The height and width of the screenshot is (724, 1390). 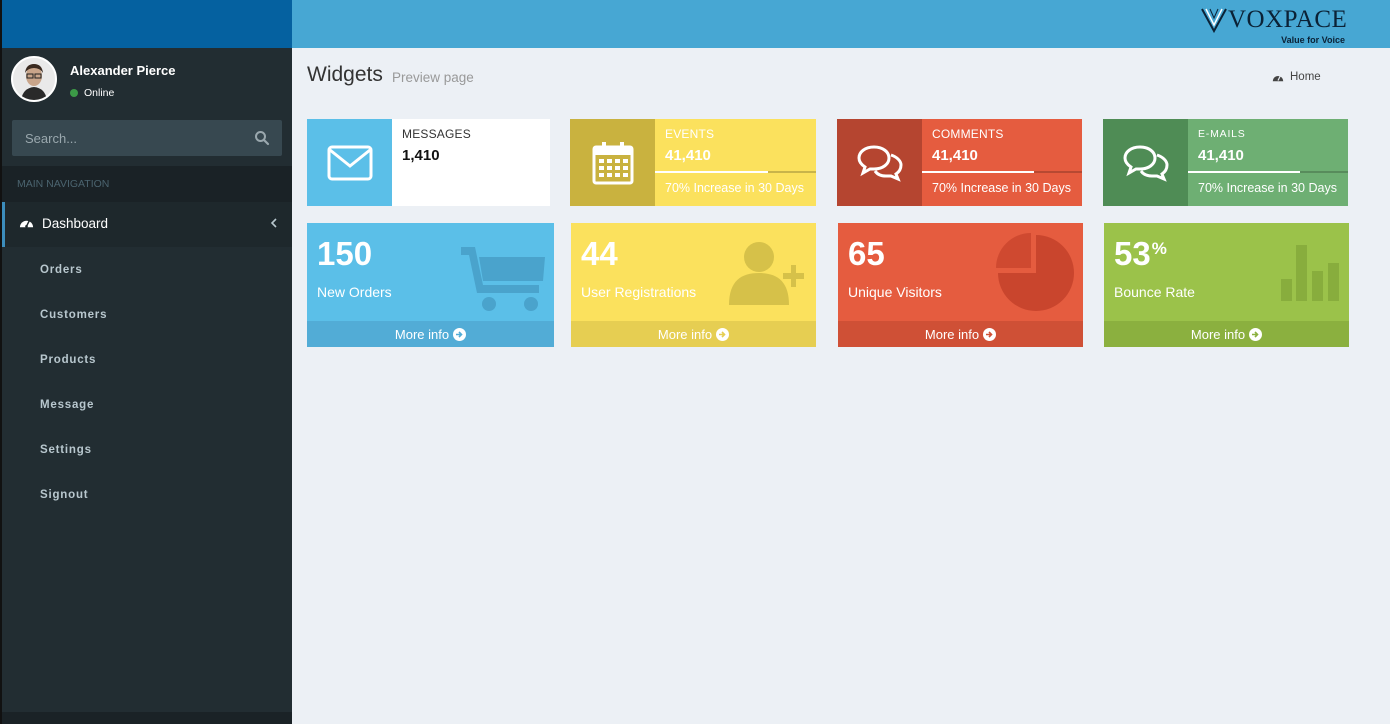 I want to click on info-box-label: COMMENTS, so click(x=968, y=134).